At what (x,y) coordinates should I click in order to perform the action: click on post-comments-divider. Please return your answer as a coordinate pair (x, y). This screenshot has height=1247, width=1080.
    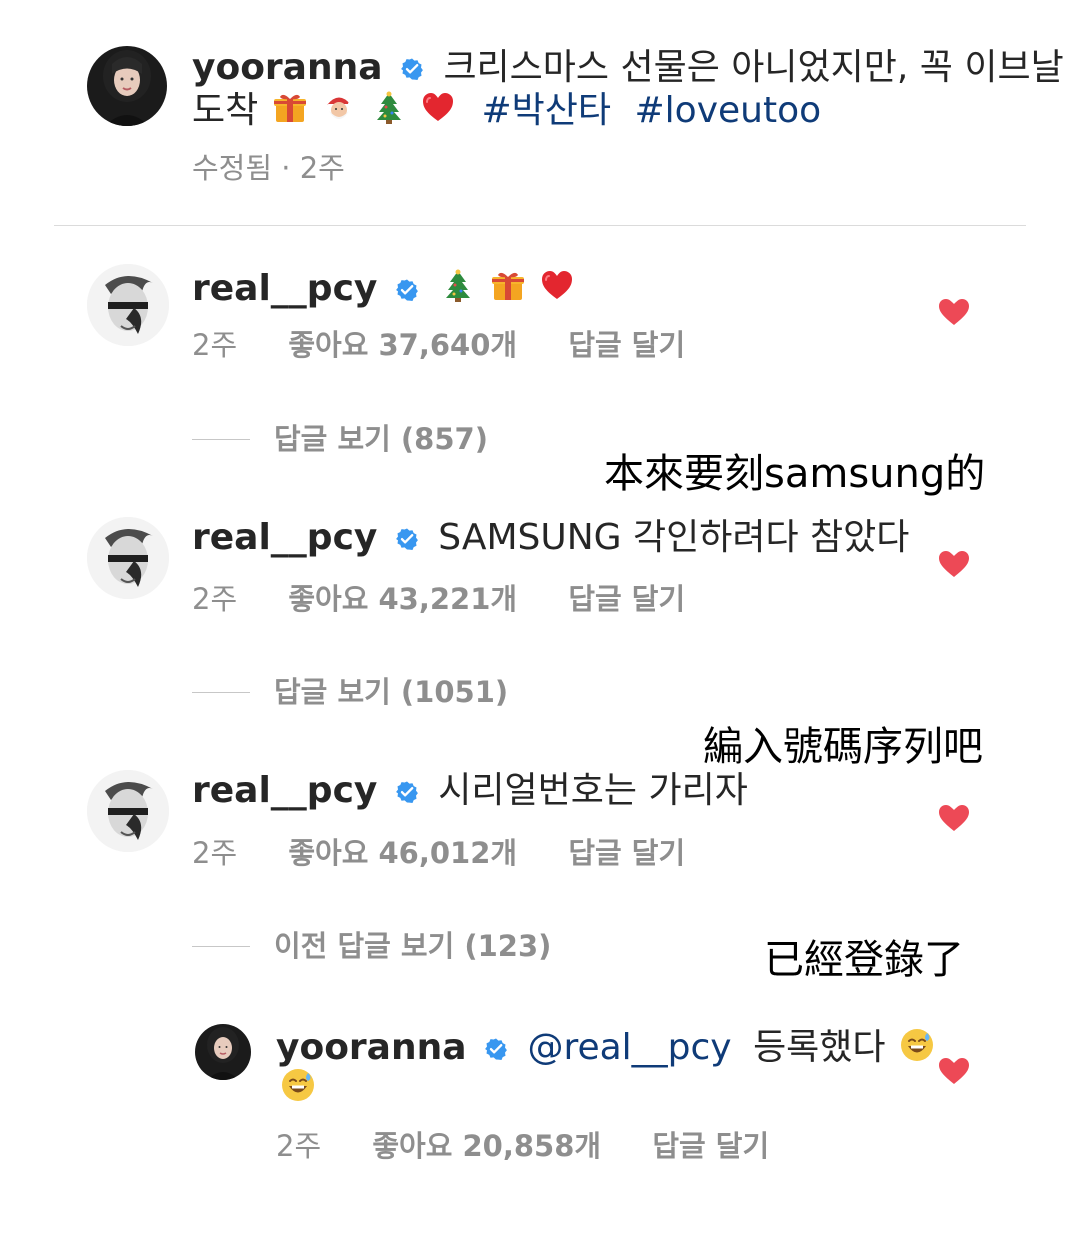
    Looking at the image, I should click on (540, 225).